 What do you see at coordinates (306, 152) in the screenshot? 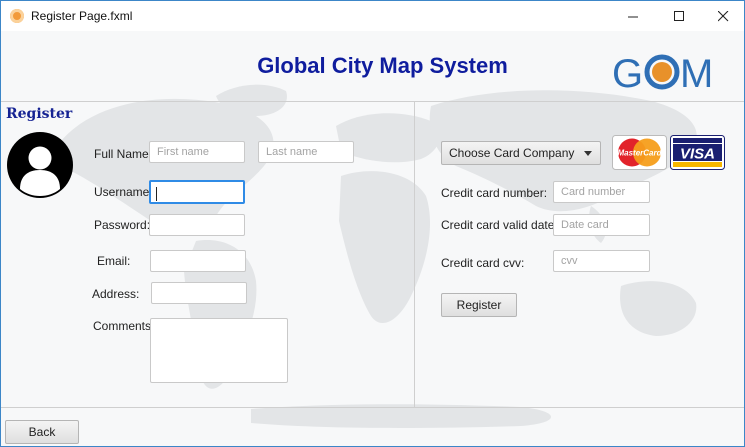
I see `last-name-input` at bounding box center [306, 152].